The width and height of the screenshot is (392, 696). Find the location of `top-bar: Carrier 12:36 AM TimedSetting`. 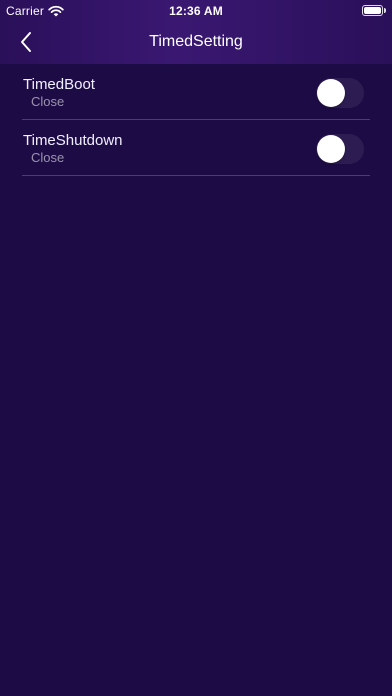

top-bar: Carrier 12:36 AM TimedSetting is located at coordinates (196, 32).